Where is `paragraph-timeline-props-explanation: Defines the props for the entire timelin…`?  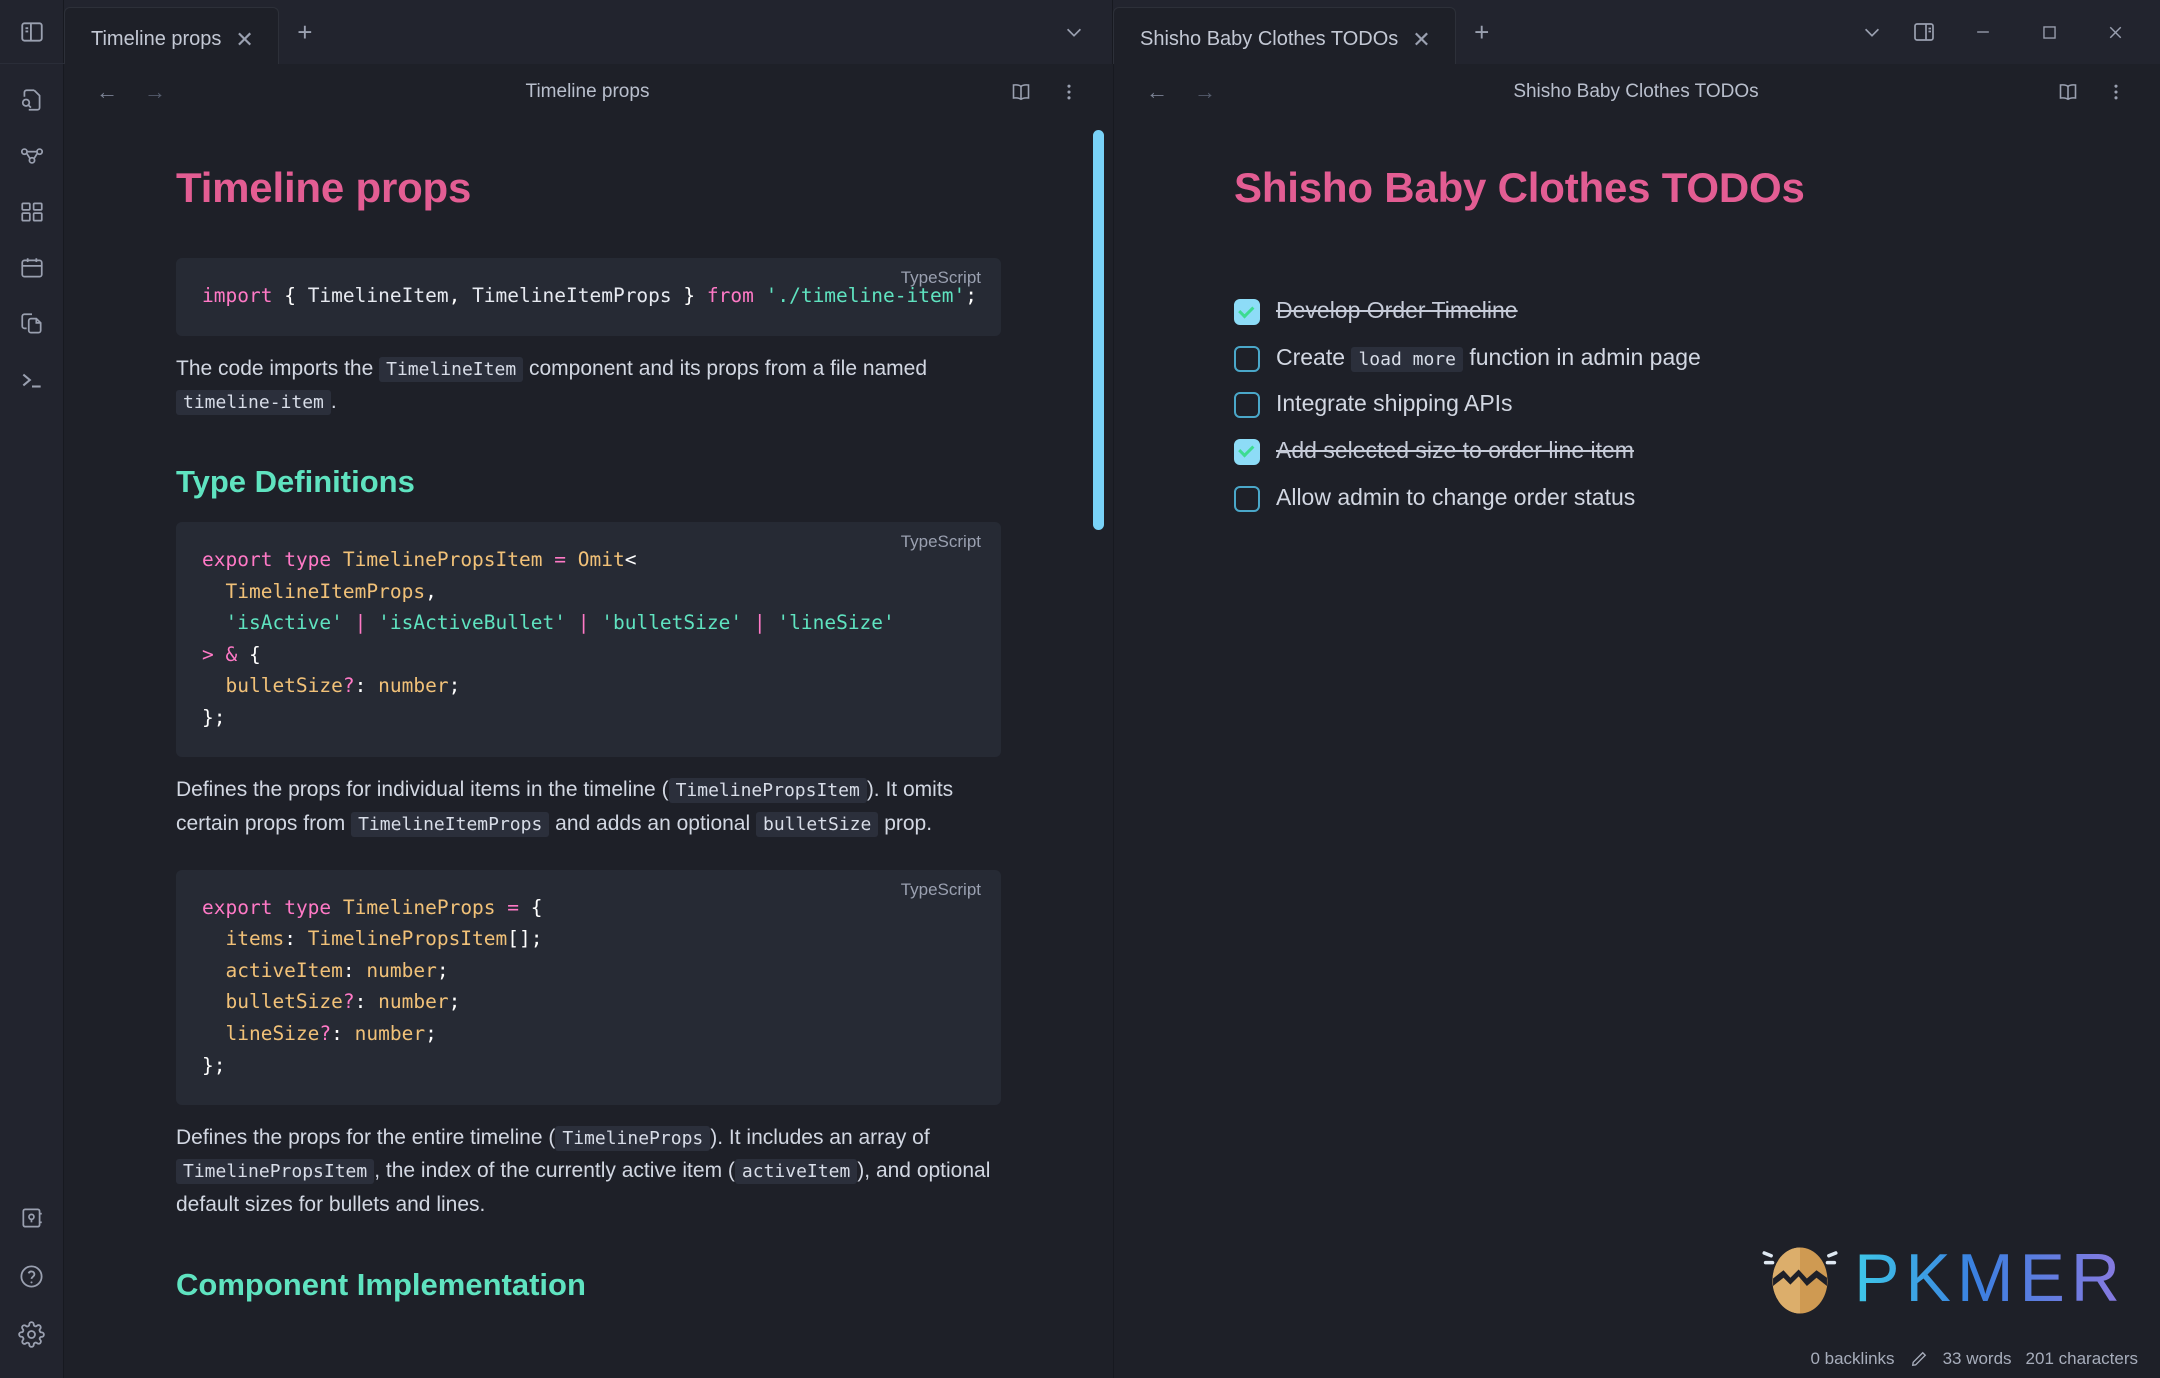
paragraph-timeline-props-explanation: Defines the props for the entire timelin… is located at coordinates (588, 1171).